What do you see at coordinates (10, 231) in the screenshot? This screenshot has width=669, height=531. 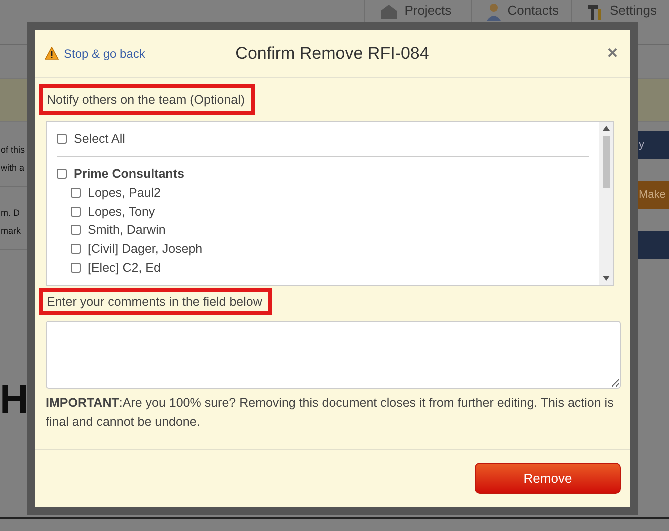 I see `body-text: mark` at bounding box center [10, 231].